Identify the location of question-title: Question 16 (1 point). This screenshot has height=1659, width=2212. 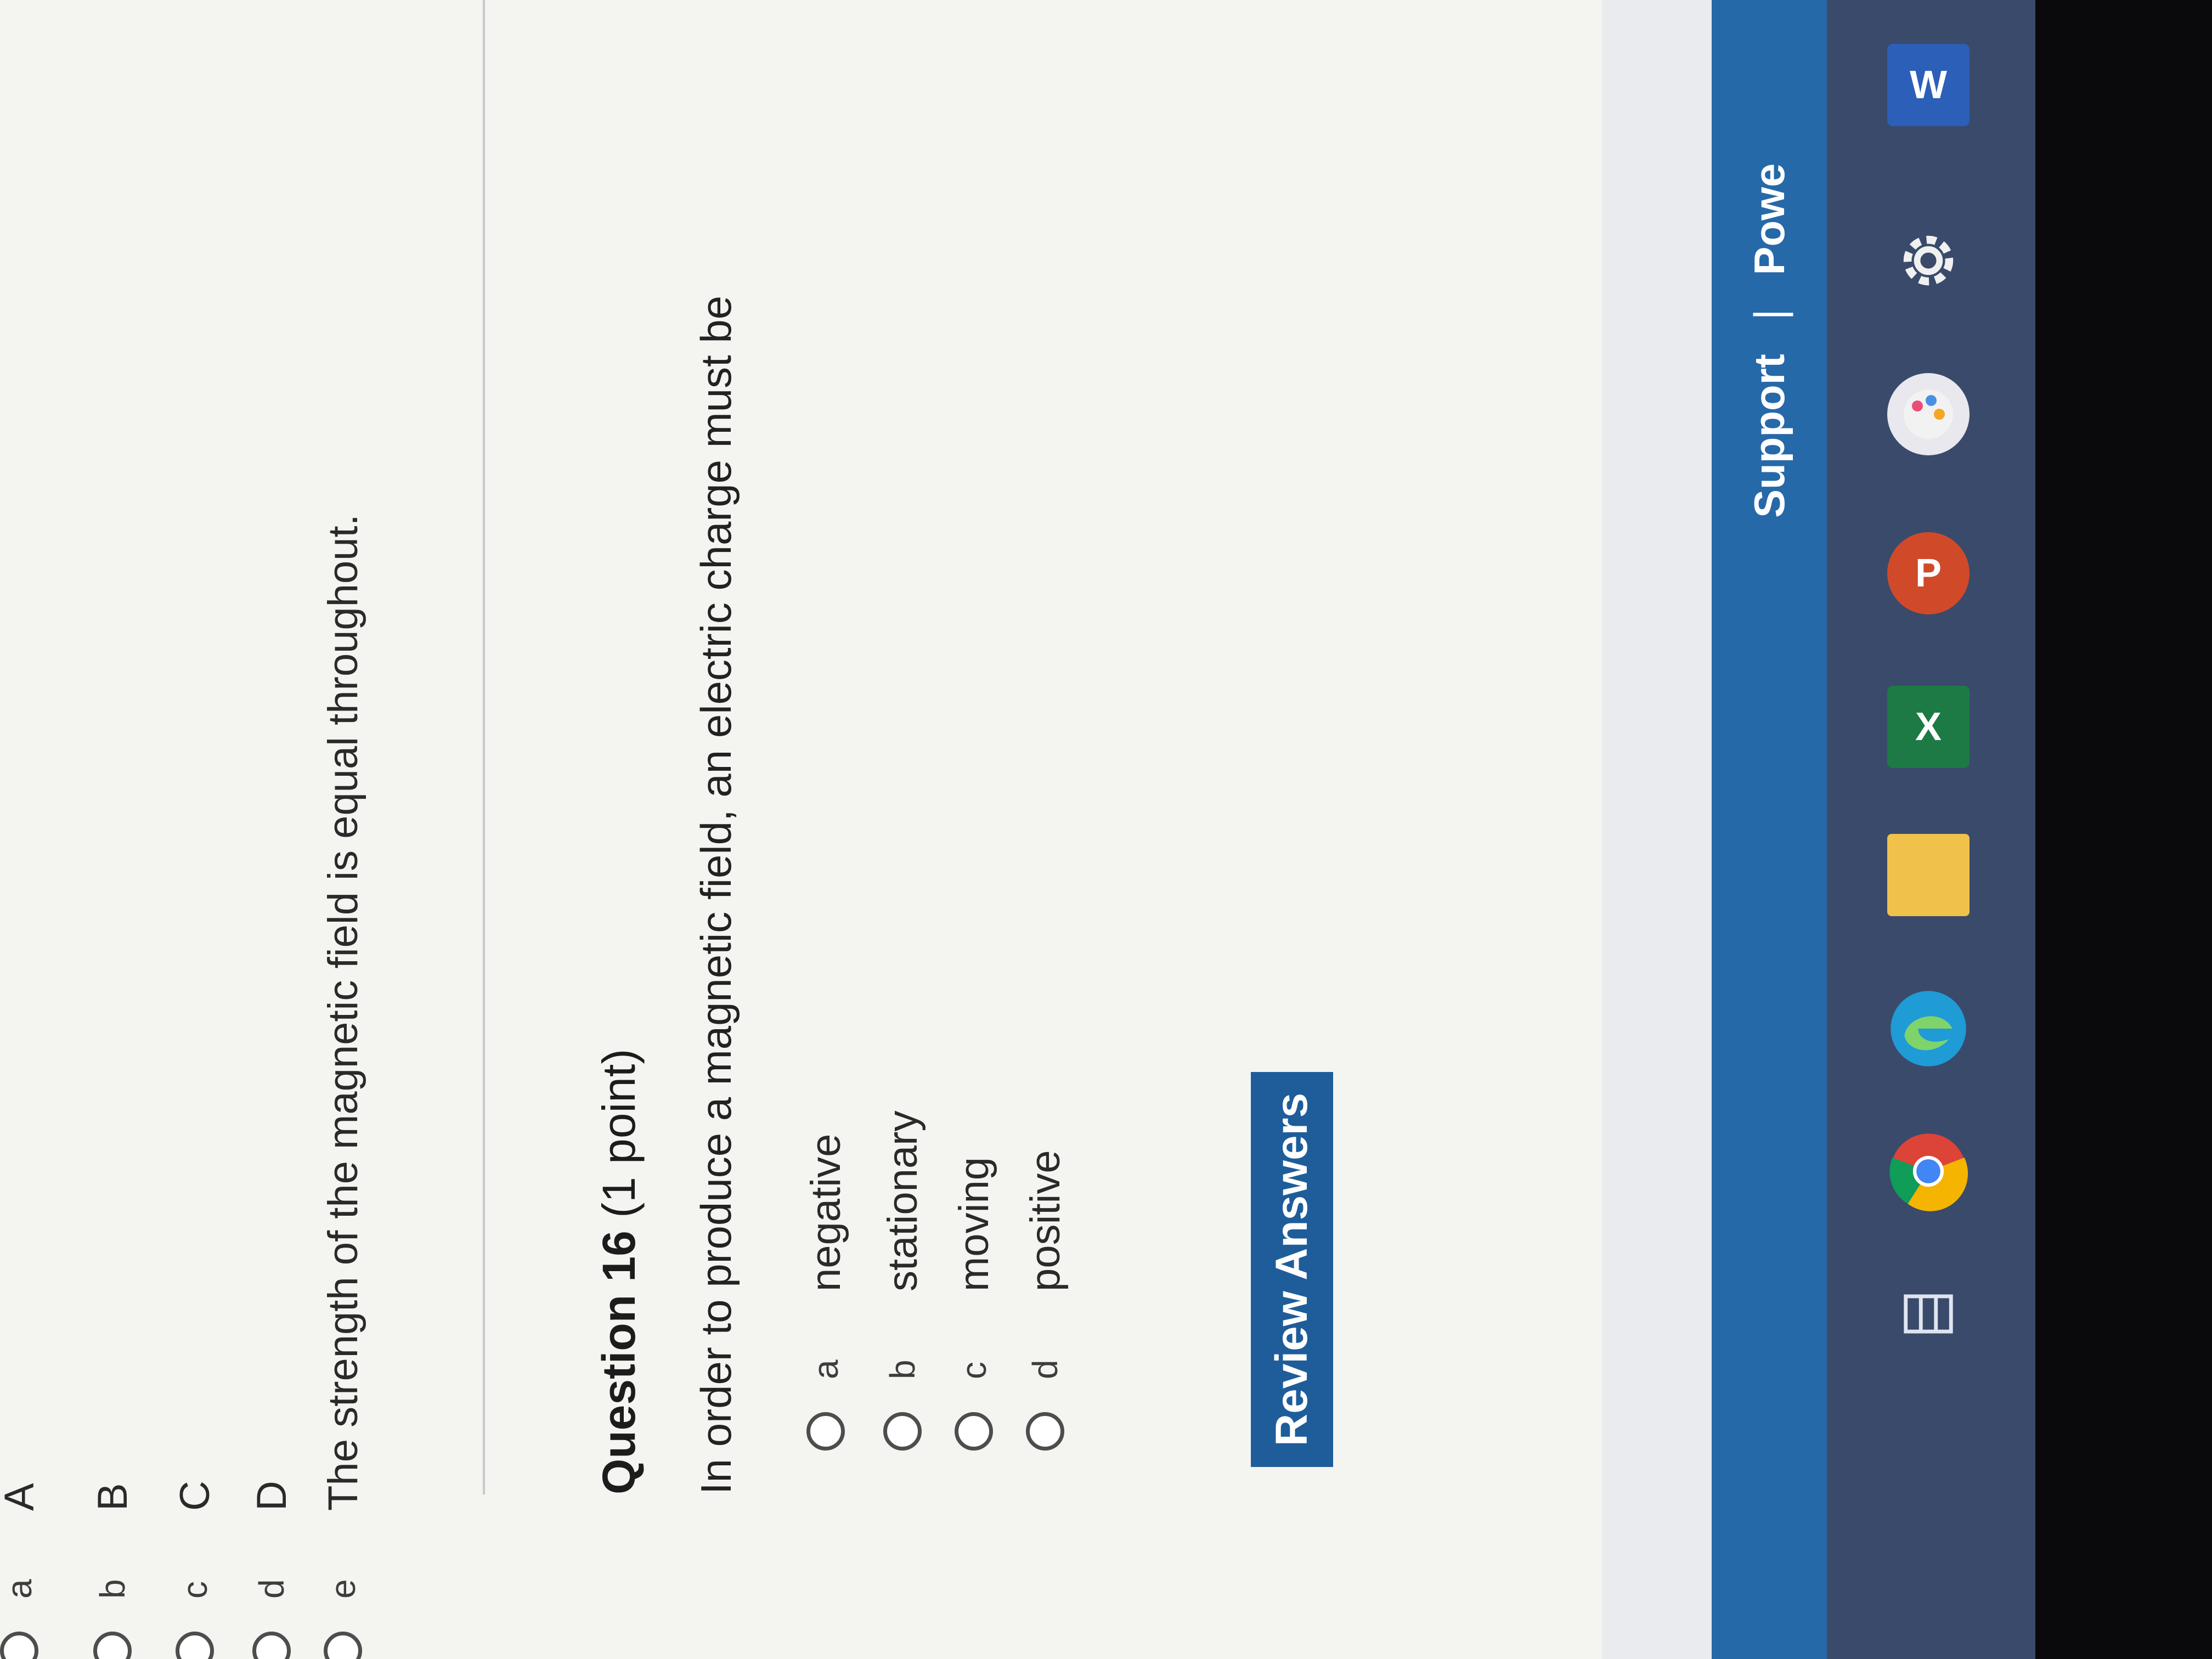
(619, 1272).